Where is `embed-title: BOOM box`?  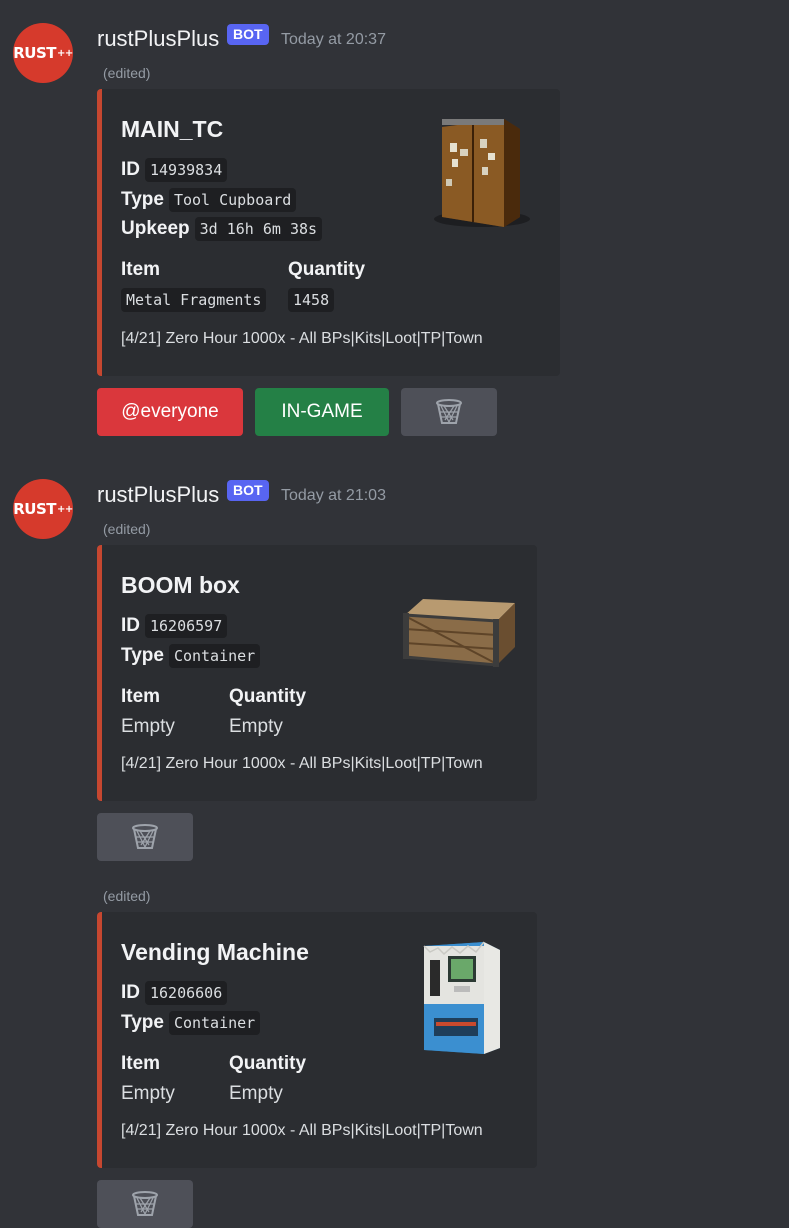
embed-title: BOOM box is located at coordinates (180, 585).